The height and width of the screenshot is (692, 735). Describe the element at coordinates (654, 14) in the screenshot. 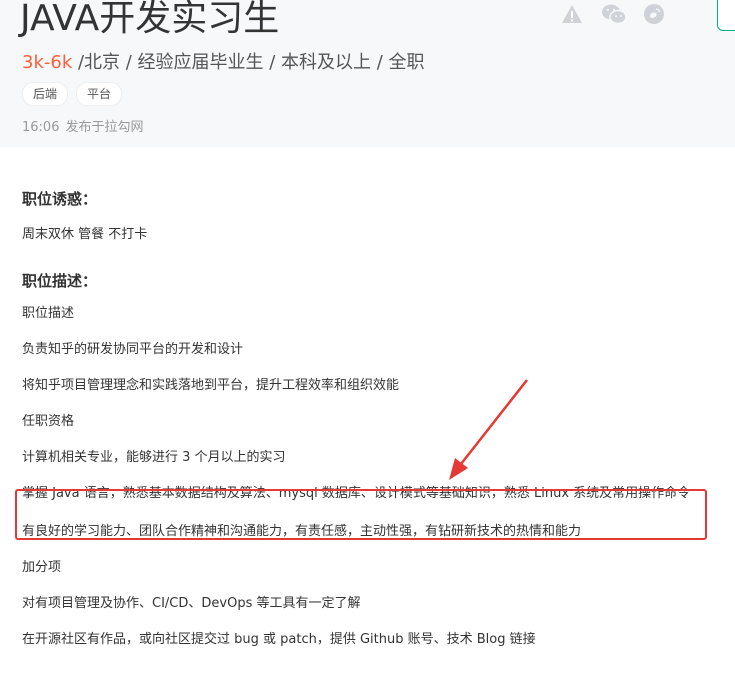

I see `weibo-icon` at that location.